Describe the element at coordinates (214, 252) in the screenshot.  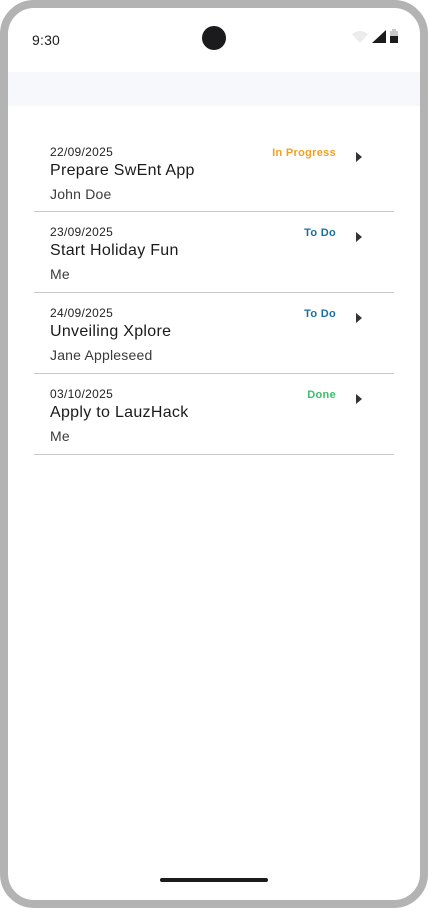
I see `todo-item-start-holiday-fun: 23/09/2025 Start Holiday Fun Me To Do` at that location.